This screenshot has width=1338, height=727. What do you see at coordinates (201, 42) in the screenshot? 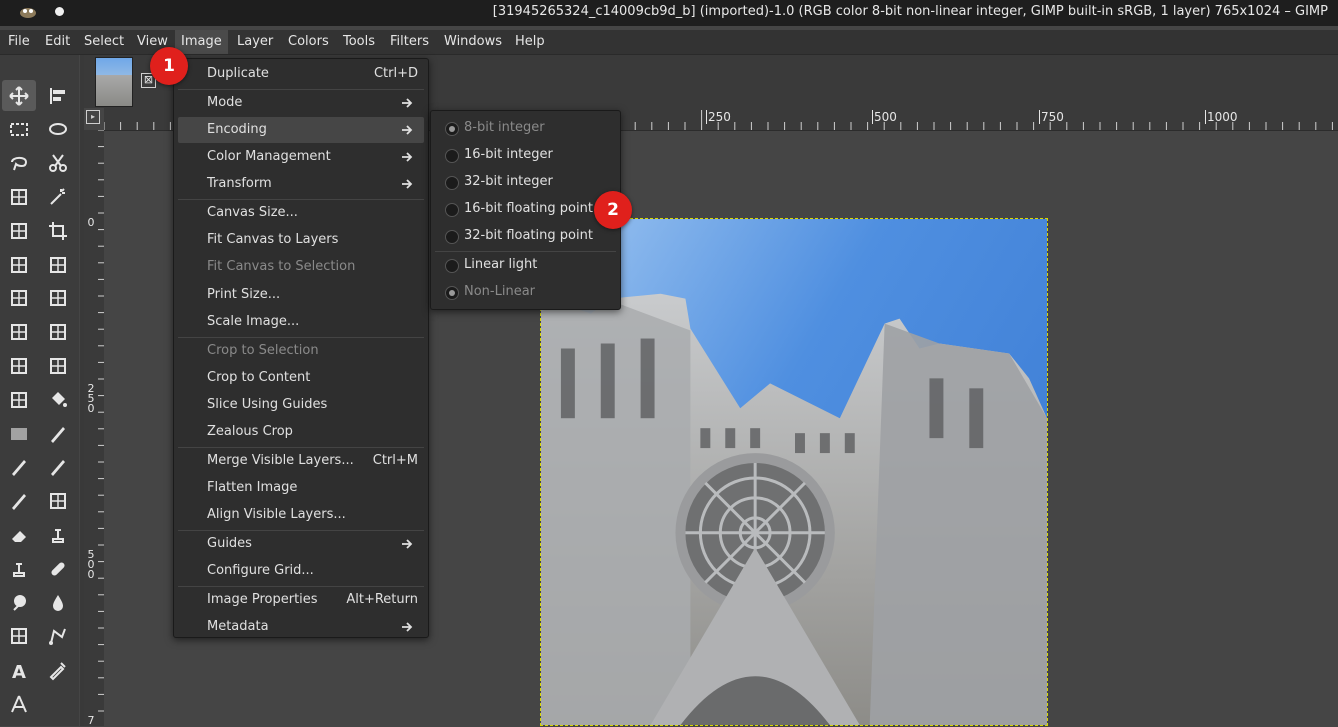
I see `menu-image: Image` at bounding box center [201, 42].